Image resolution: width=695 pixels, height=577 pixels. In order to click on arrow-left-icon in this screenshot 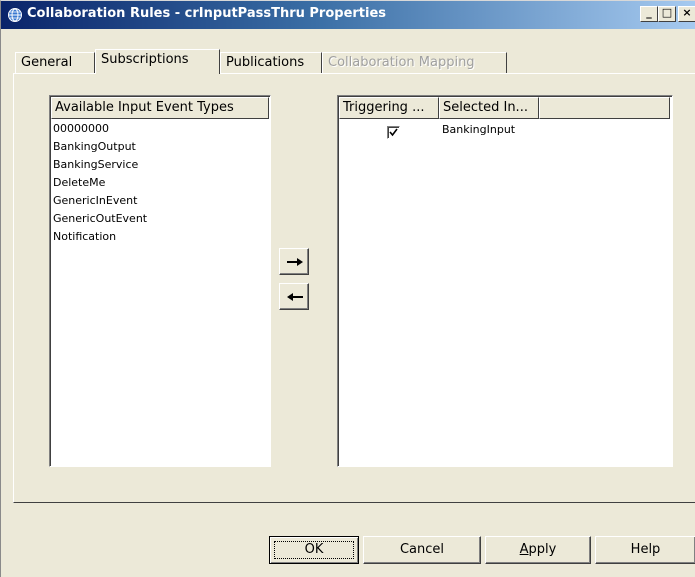, I will do `click(295, 297)`.